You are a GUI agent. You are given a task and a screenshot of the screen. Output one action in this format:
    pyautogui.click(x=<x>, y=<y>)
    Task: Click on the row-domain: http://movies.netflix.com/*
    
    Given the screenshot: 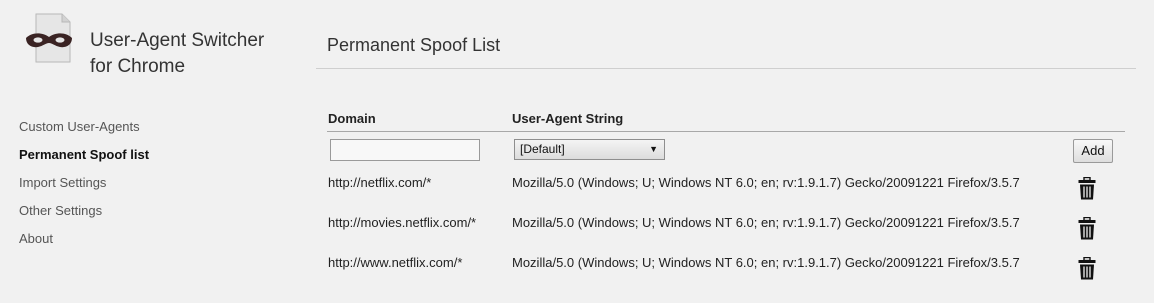 What is the action you would take?
    pyautogui.click(x=402, y=222)
    